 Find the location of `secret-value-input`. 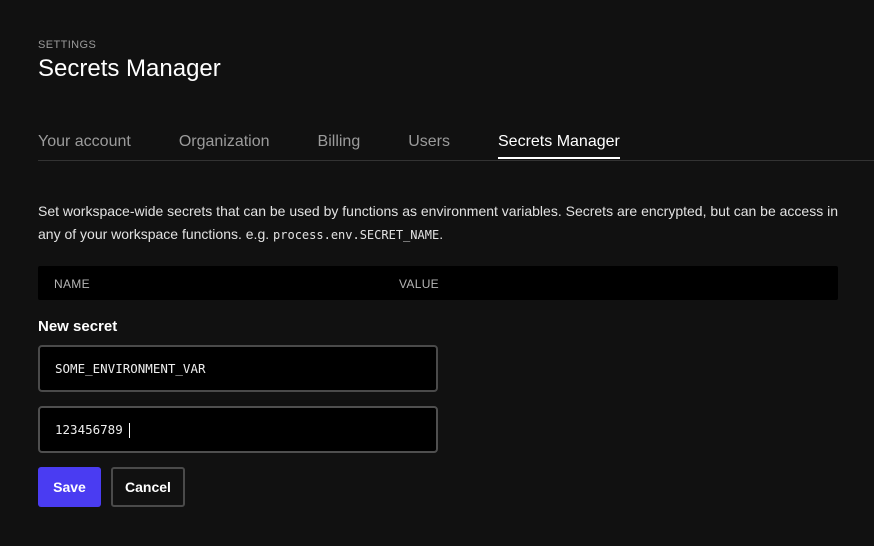

secret-value-input is located at coordinates (238, 429).